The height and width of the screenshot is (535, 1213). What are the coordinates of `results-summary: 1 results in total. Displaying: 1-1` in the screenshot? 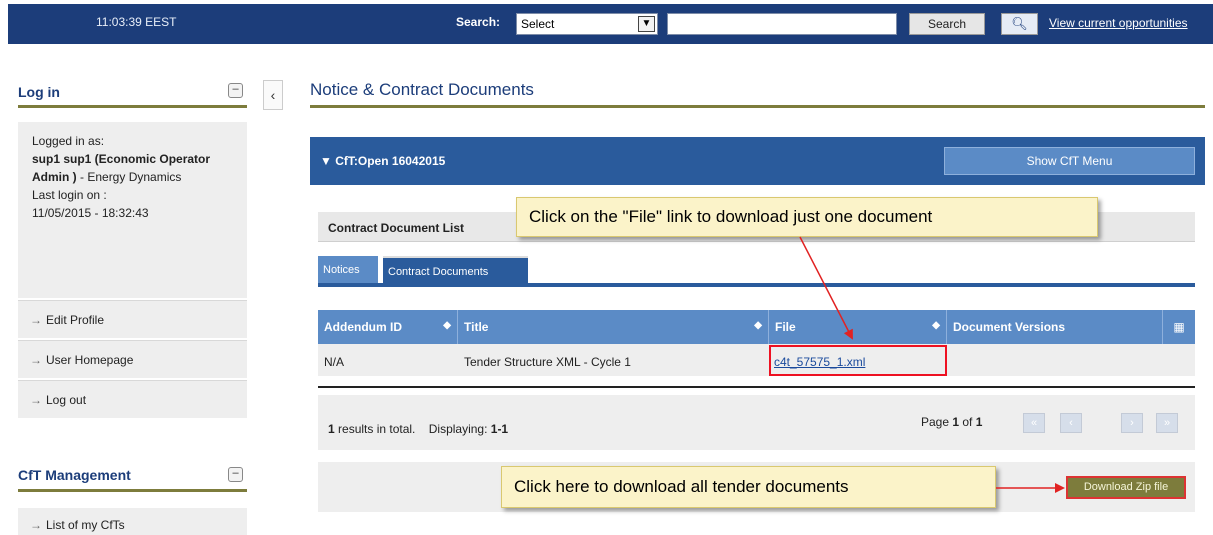 It's located at (418, 429).